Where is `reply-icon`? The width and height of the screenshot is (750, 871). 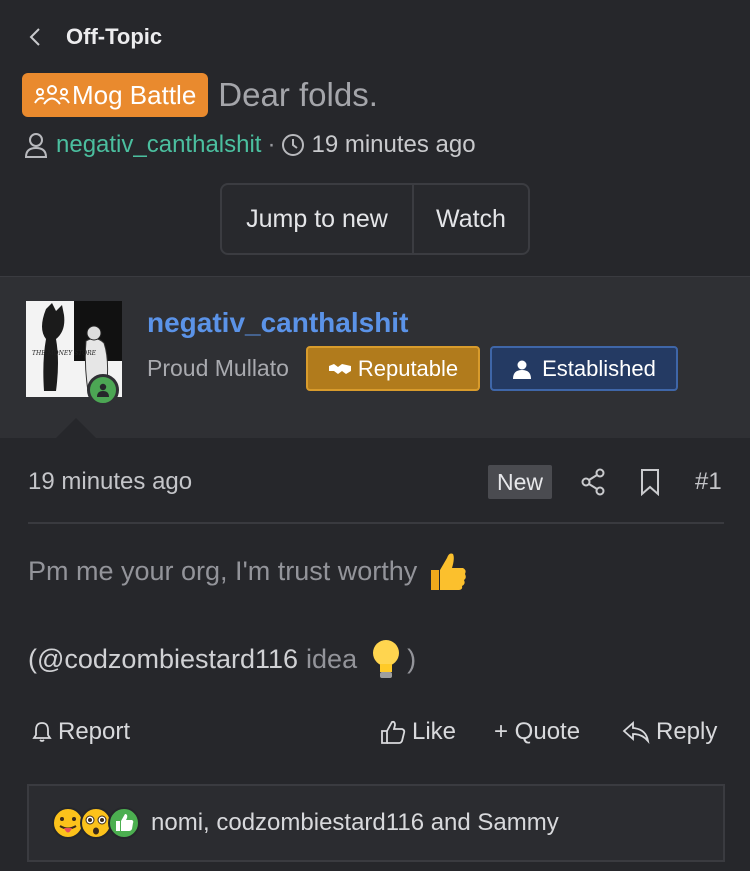 reply-icon is located at coordinates (636, 732).